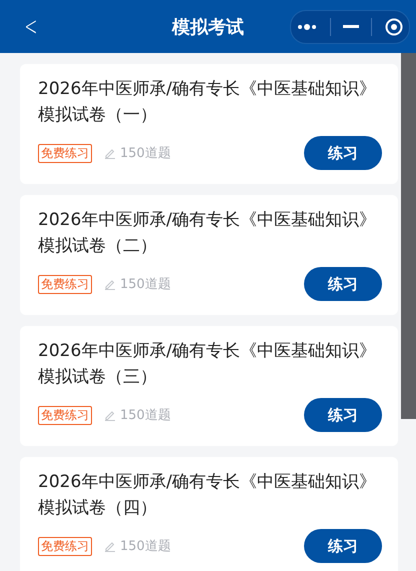 The height and width of the screenshot is (571, 416). Describe the element at coordinates (207, 495) in the screenshot. I see `paper-title: 2026年中医师承/确有专长《中医基础知识》模拟试卷（四）` at that location.